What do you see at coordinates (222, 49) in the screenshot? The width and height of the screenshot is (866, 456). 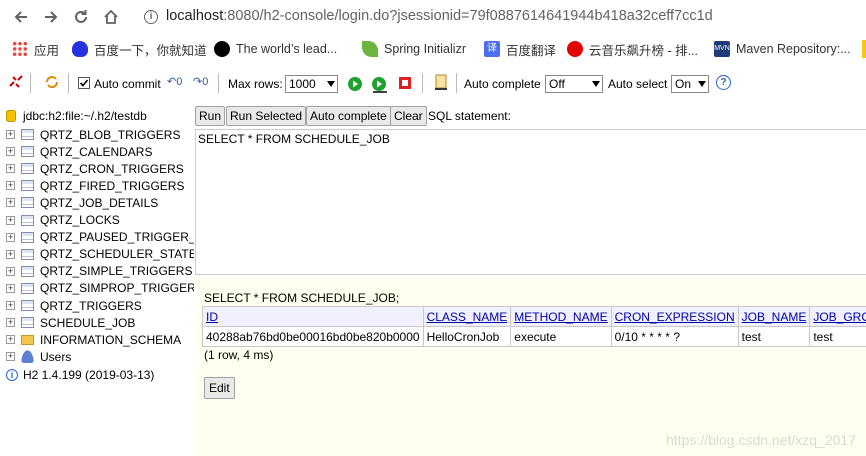 I see `github-icon` at bounding box center [222, 49].